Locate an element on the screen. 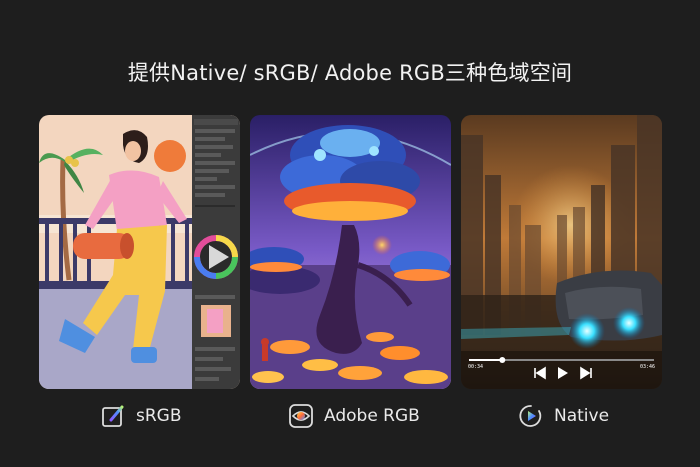 This screenshot has height=467, width=700. native-label: Native is located at coordinates (563, 416).